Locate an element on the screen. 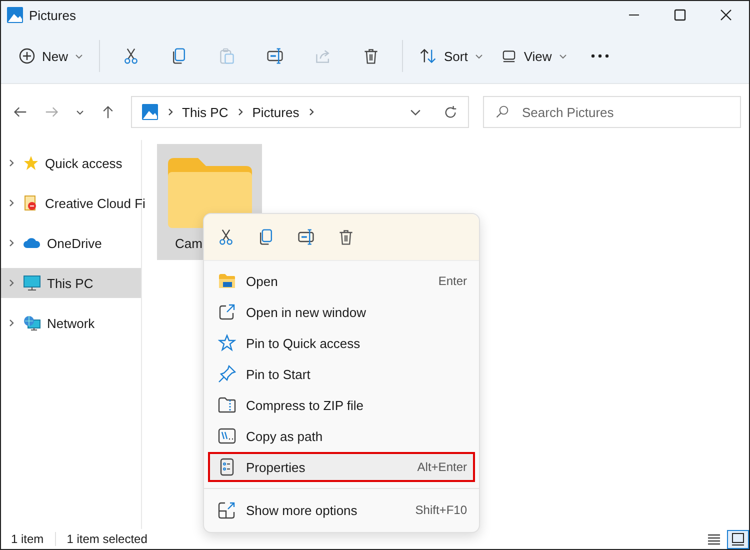 The height and width of the screenshot is (550, 750). menu-item: Compress to ZIP file is located at coordinates (341, 405).